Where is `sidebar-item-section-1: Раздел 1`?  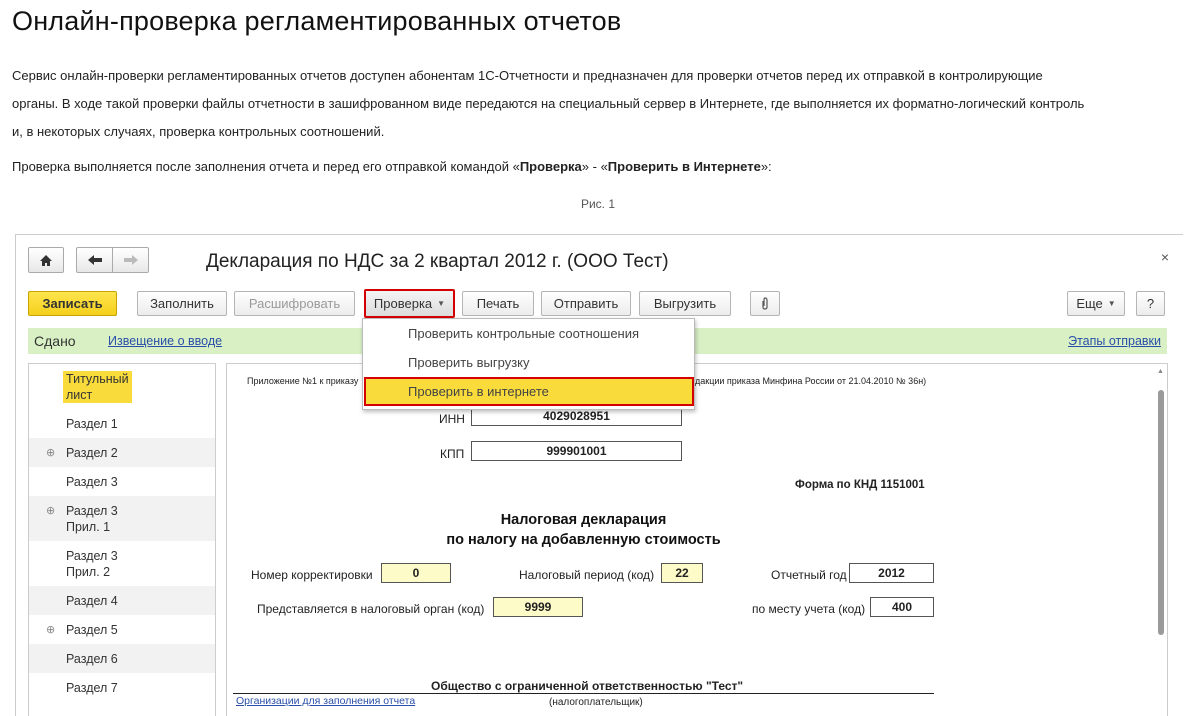 sidebar-item-section-1: Раздел 1 is located at coordinates (122, 423).